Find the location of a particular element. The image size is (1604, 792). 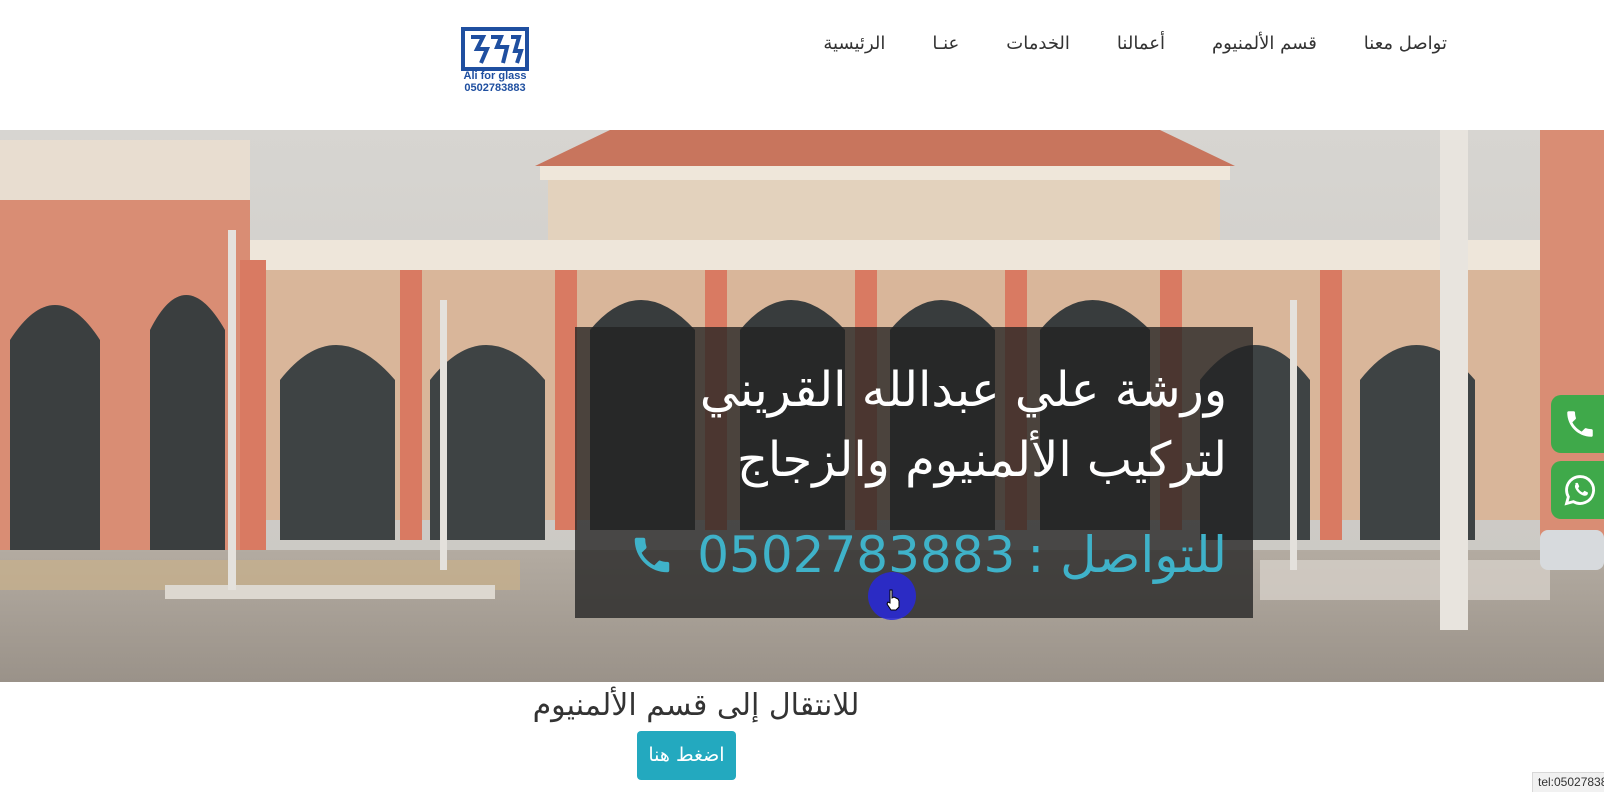

status-bar-link-preview: tel:0502783883 is located at coordinates (1568, 782).